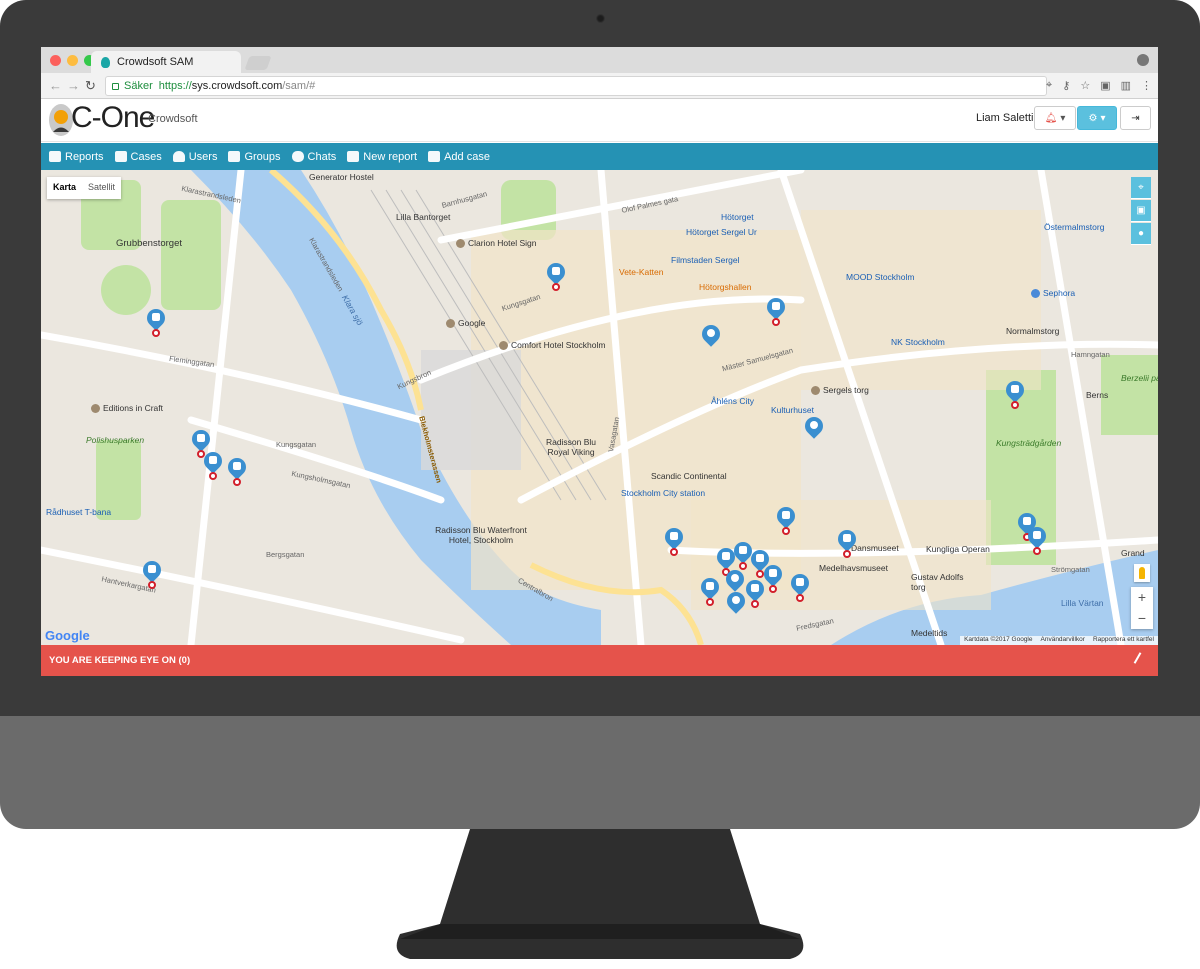  I want to click on url-host: sys.crowdsoft.com, so click(237, 86).